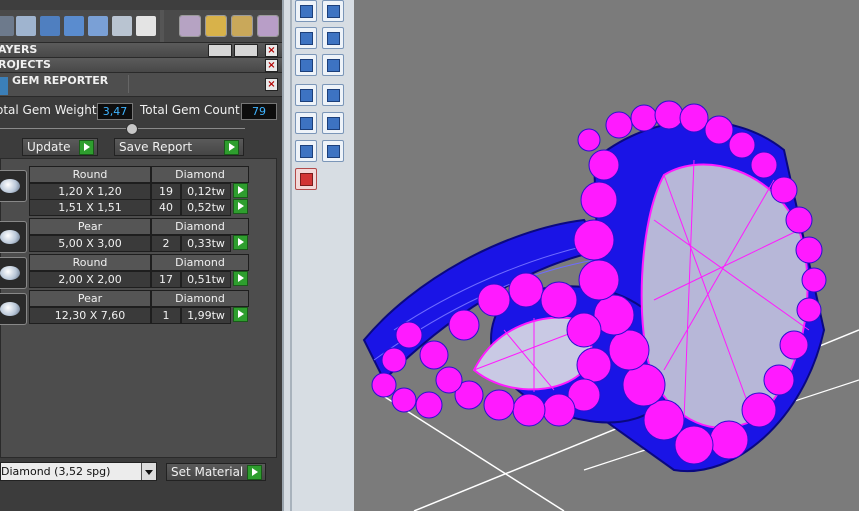 This screenshot has height=511, width=859. Describe the element at coordinates (206, 315) in the screenshot. I see `gem-weight: 1,99tw` at that location.